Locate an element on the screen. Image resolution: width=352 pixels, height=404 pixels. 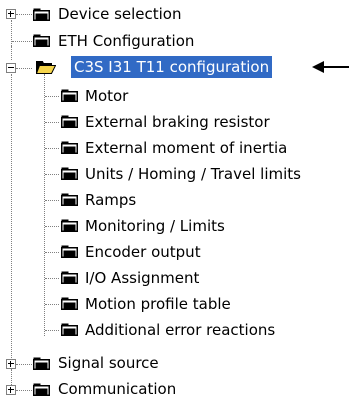
tree-node-label: Units / Homing / Travel limits is located at coordinates (193, 174).